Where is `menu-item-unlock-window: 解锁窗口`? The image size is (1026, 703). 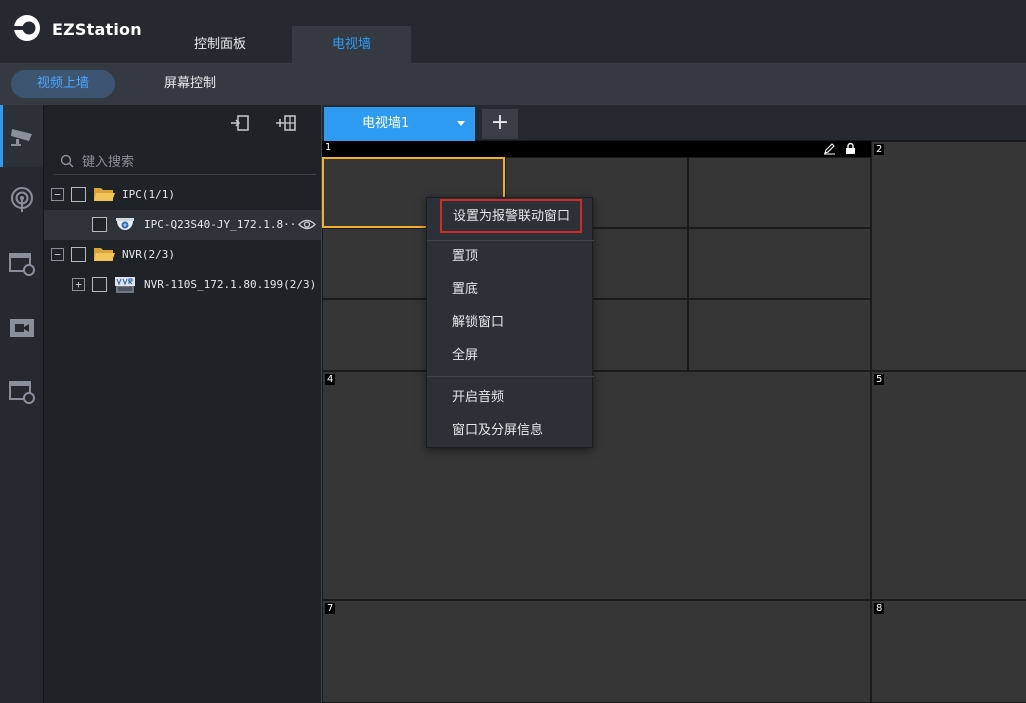
menu-item-unlock-window: 解锁窗口 is located at coordinates (510, 323).